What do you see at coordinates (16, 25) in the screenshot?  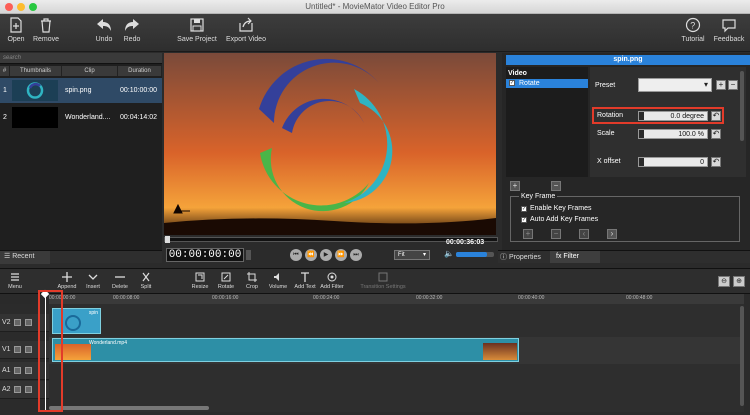 I see `open-icon` at bounding box center [16, 25].